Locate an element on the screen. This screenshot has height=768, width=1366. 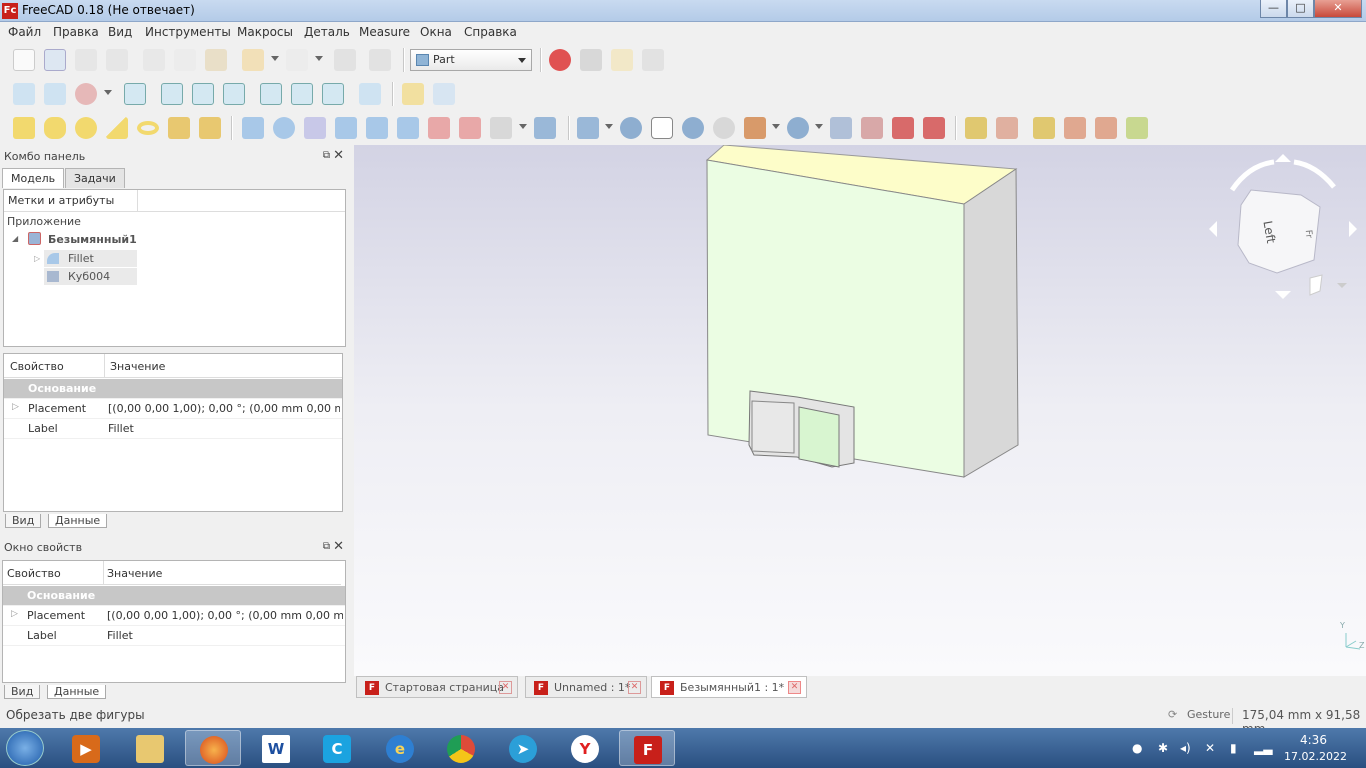
taskbar-yandex: Y is located at coordinates (585, 748).